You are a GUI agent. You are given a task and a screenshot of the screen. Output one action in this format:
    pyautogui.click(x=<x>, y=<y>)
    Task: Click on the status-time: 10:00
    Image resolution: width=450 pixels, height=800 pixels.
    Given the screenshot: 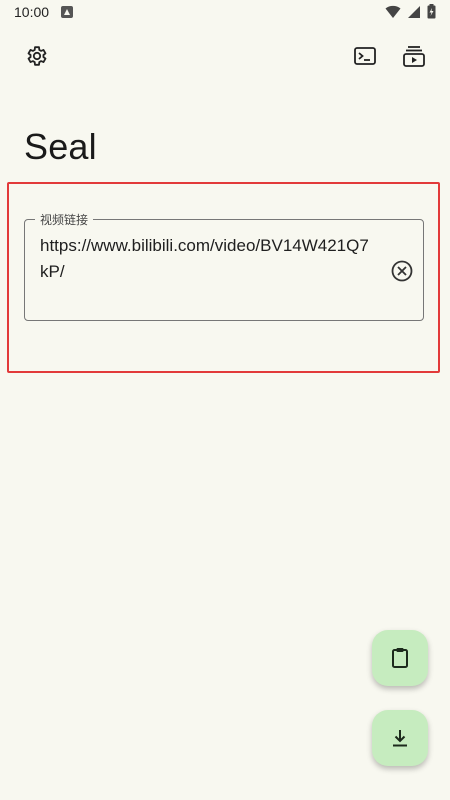 What is the action you would take?
    pyautogui.click(x=32, y=12)
    